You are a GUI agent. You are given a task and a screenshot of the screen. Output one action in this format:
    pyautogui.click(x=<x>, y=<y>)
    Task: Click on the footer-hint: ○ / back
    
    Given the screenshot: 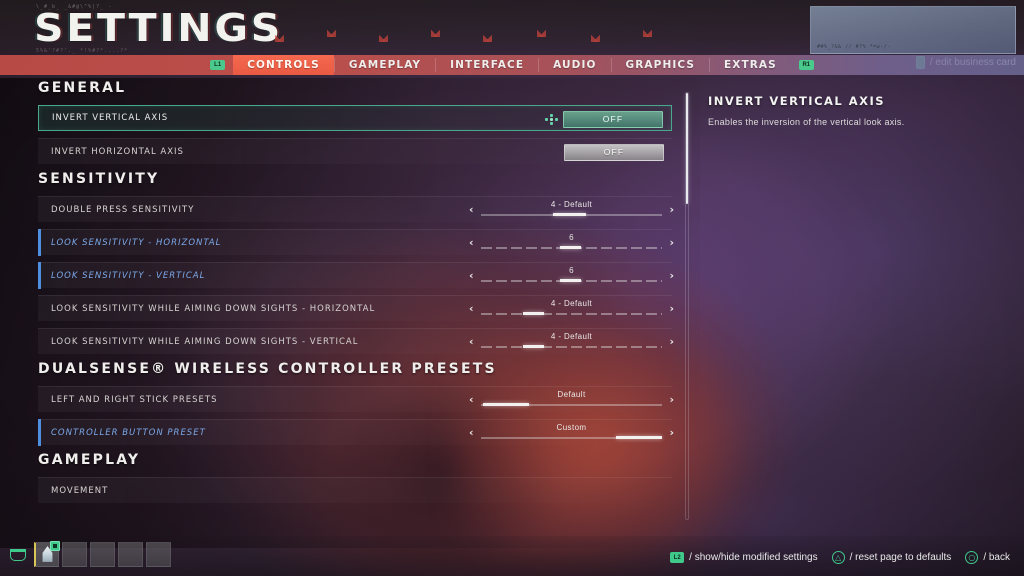 What is the action you would take?
    pyautogui.click(x=987, y=557)
    